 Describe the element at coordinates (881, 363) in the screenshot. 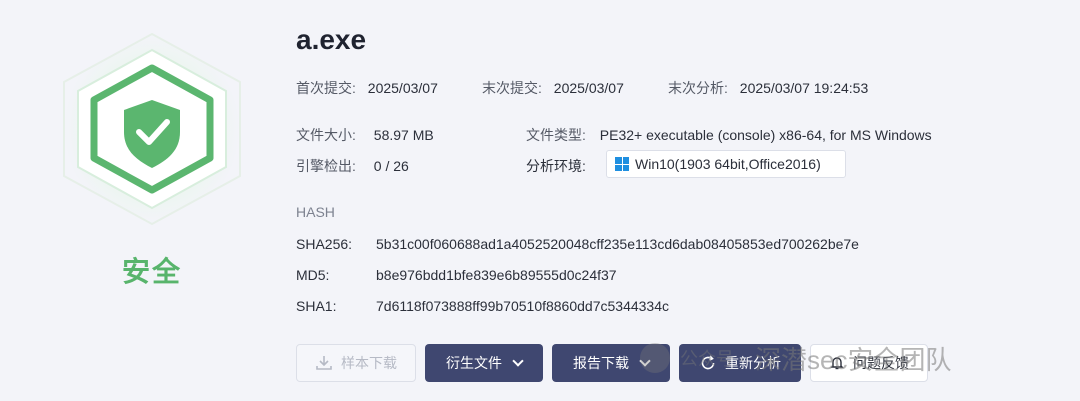

I see `feedback-label: 问题反馈` at that location.